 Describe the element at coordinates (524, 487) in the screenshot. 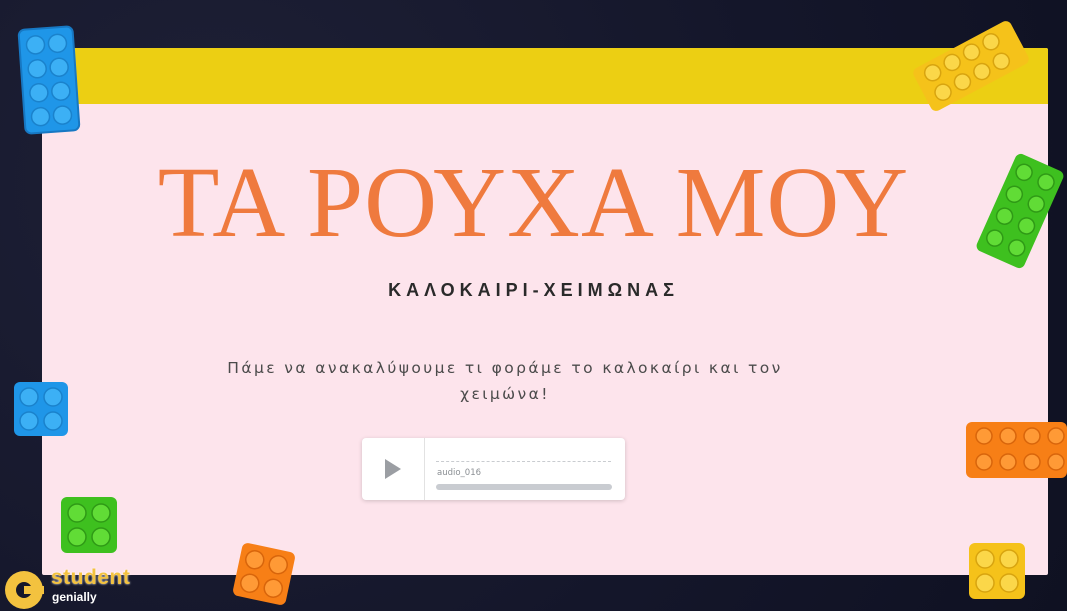

I see `audio-progress-bar` at that location.